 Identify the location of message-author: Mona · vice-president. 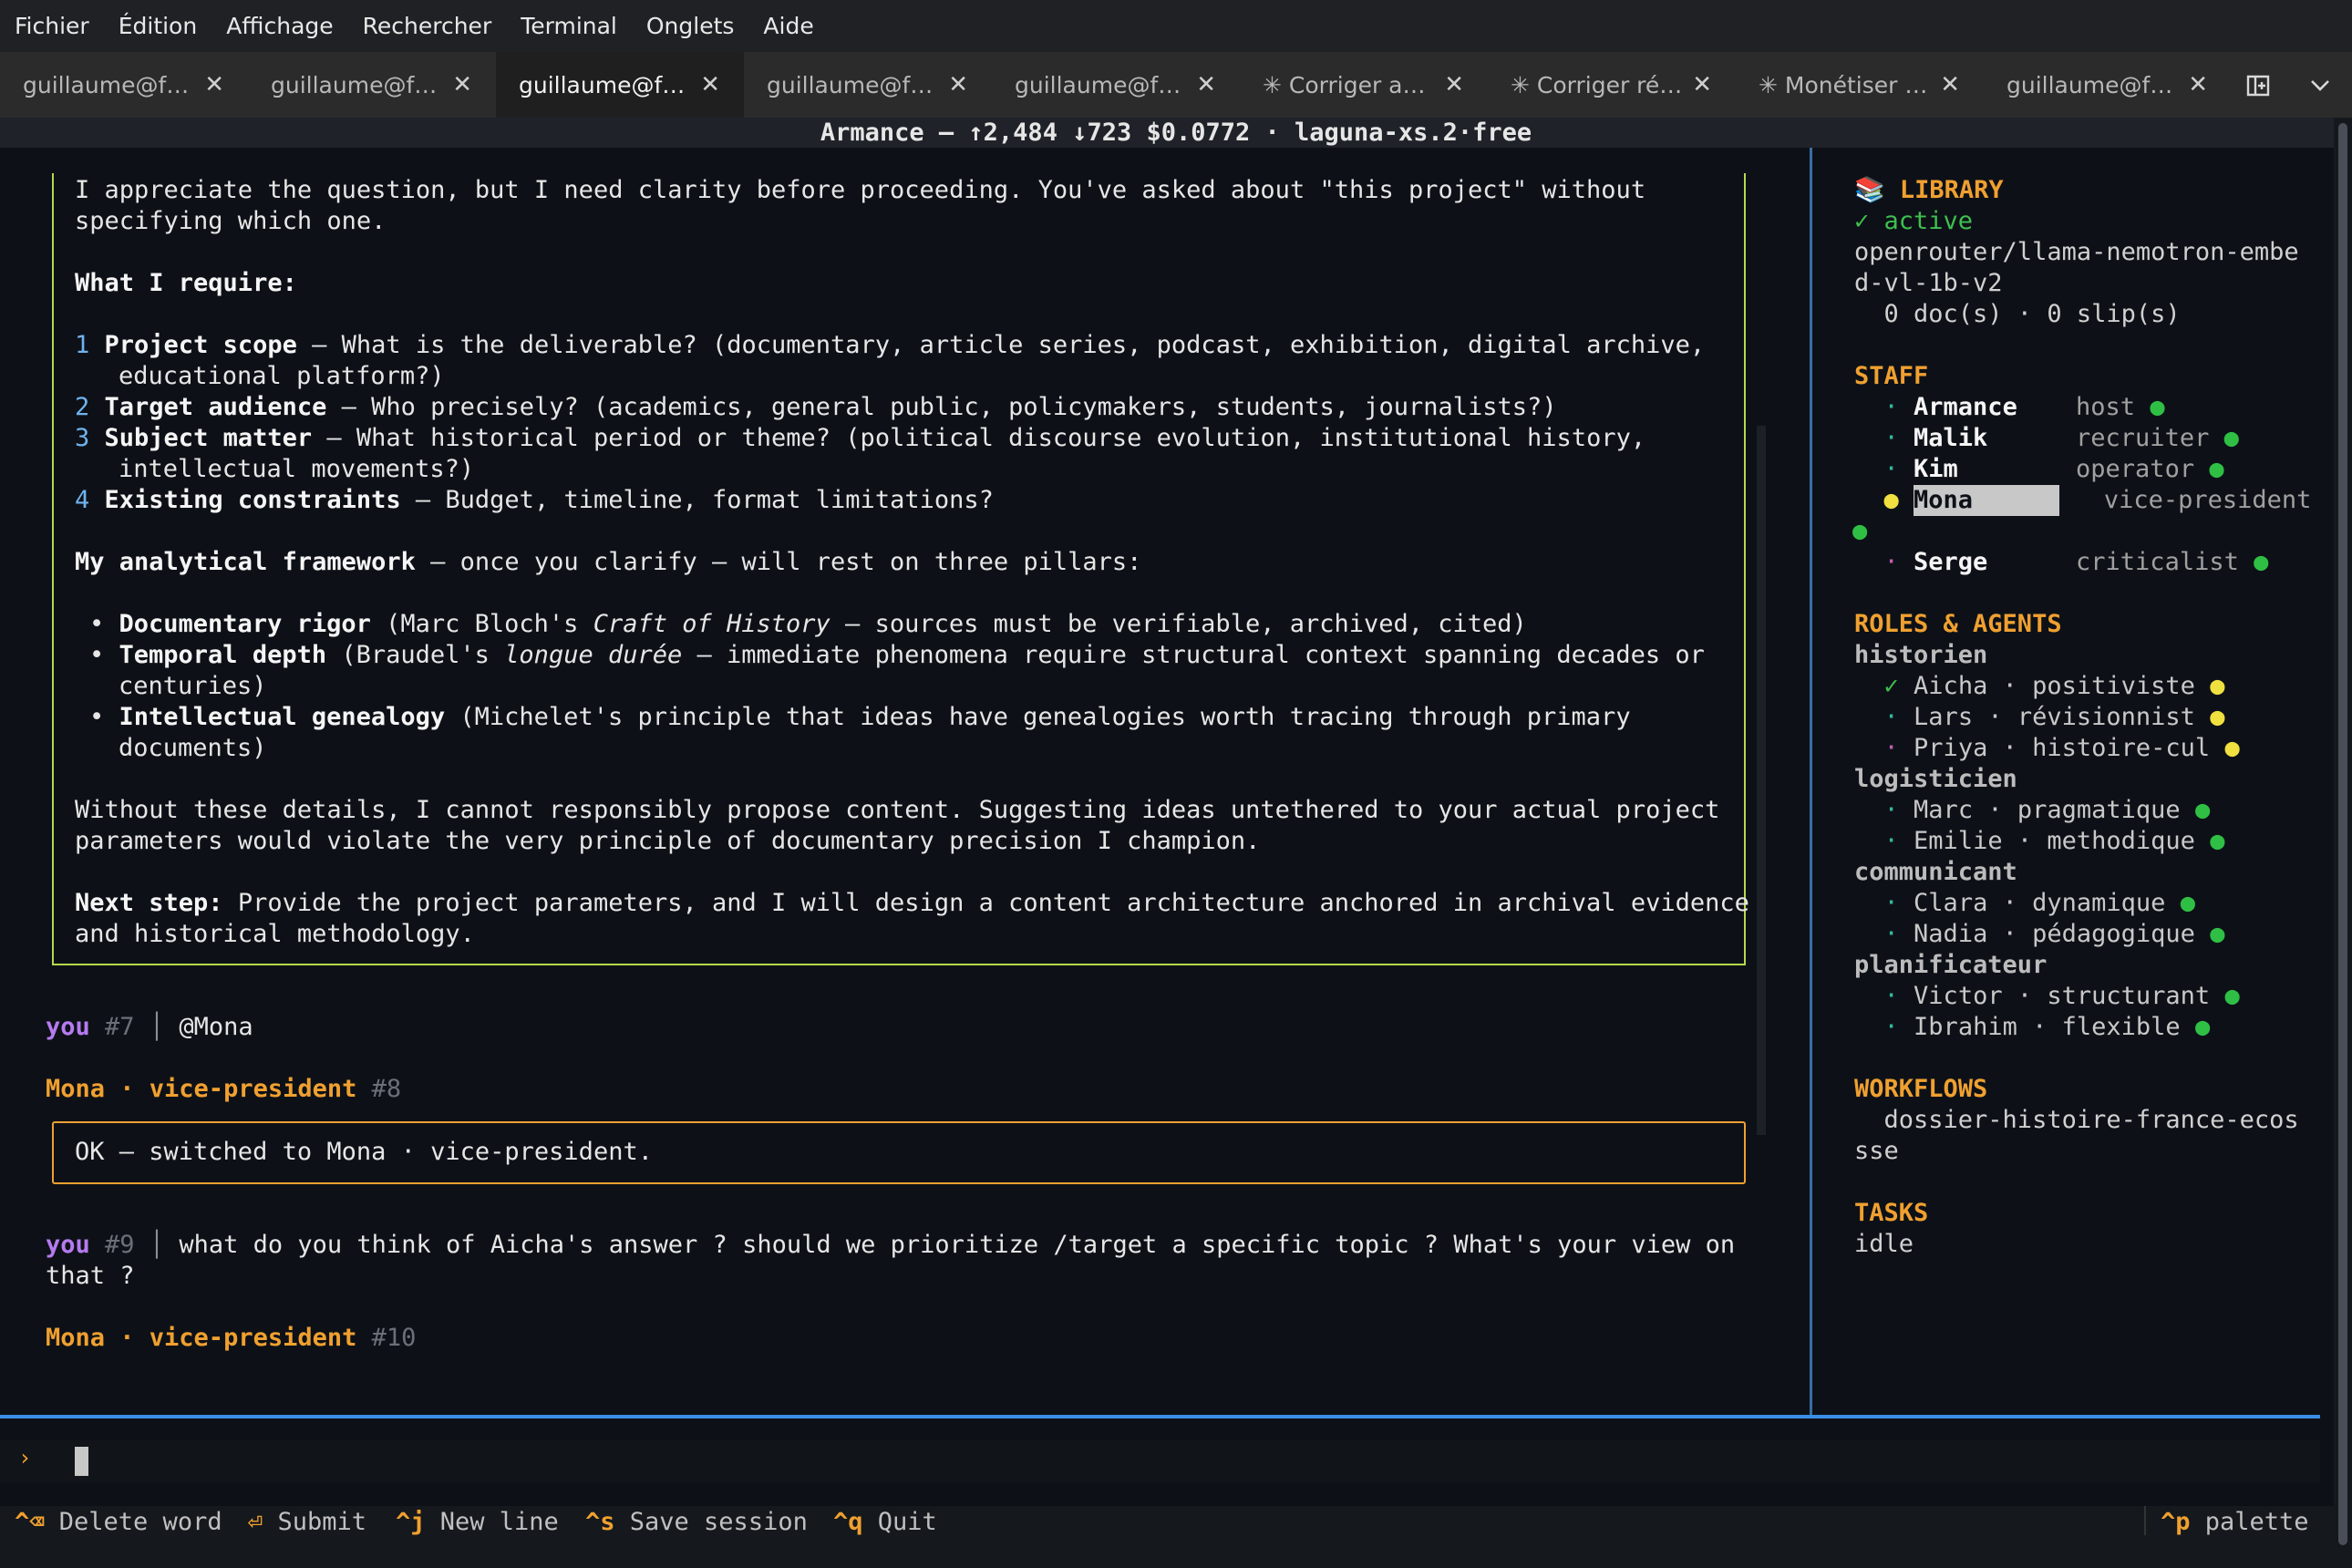
(201, 1338).